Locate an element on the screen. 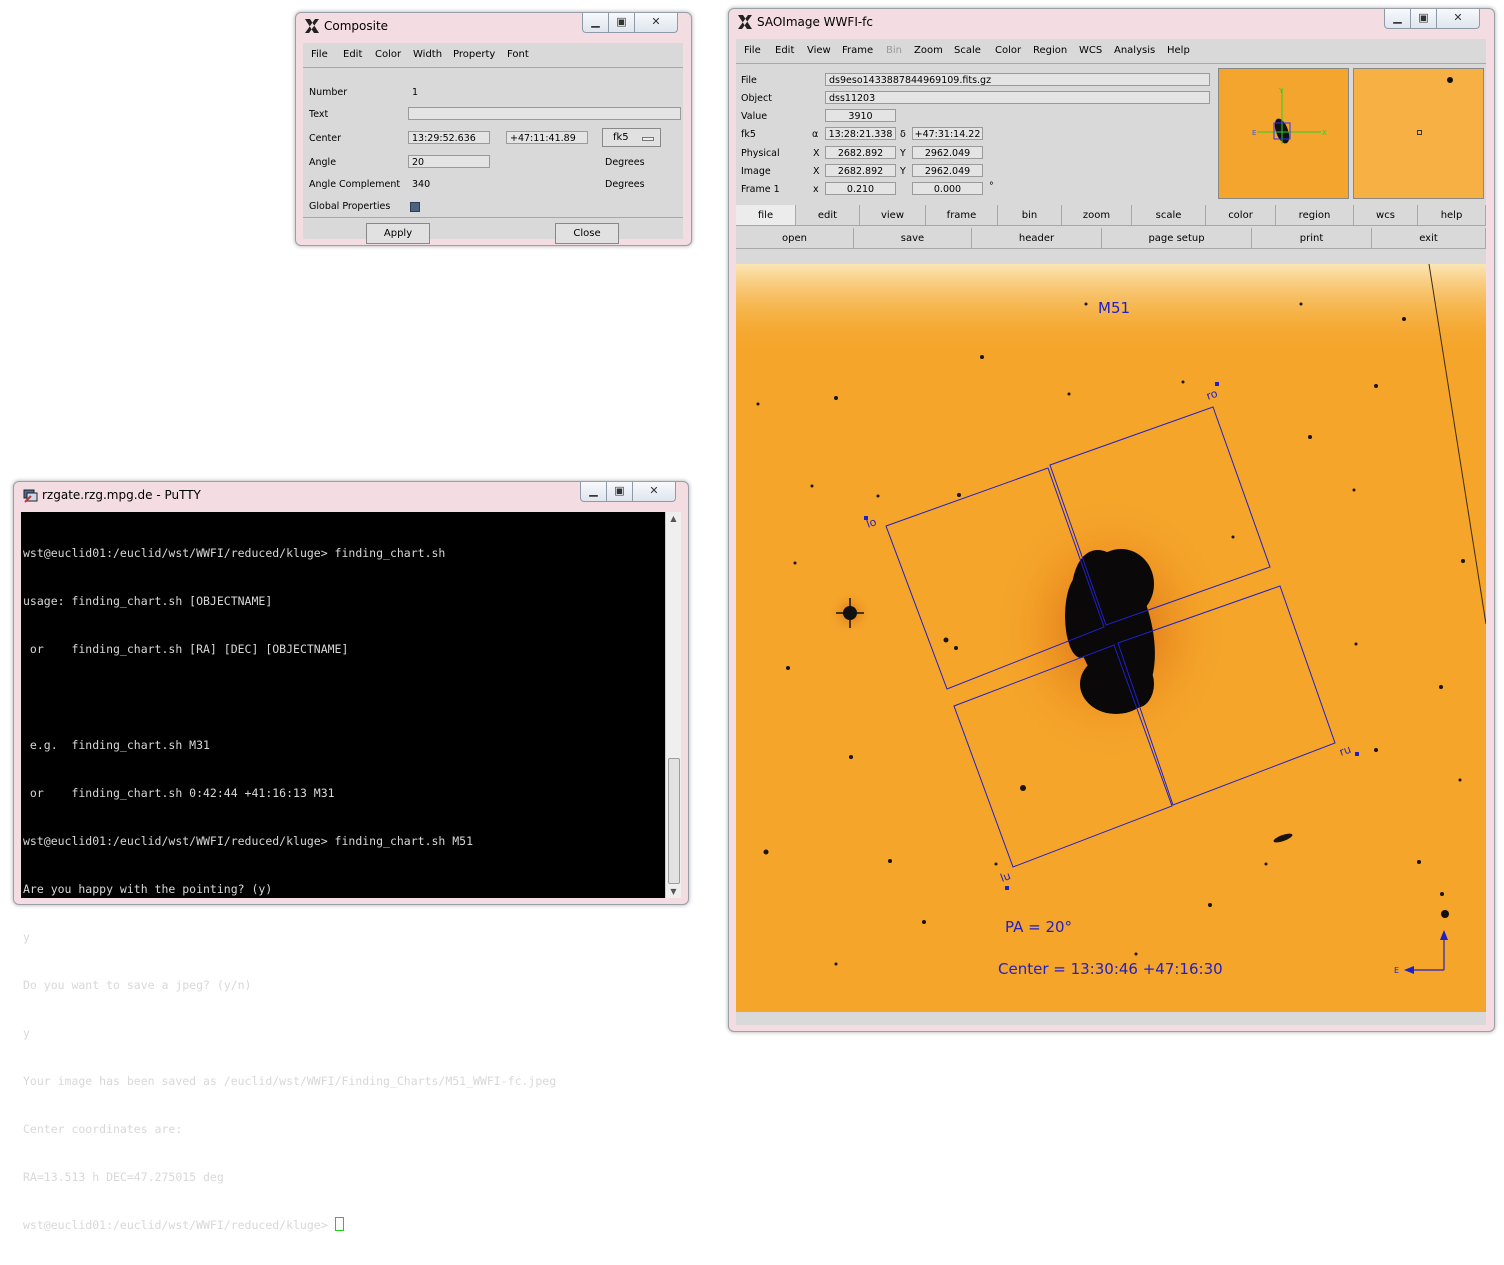 This screenshot has height=1265, width=1504. button-help: help is located at coordinates (1452, 215).